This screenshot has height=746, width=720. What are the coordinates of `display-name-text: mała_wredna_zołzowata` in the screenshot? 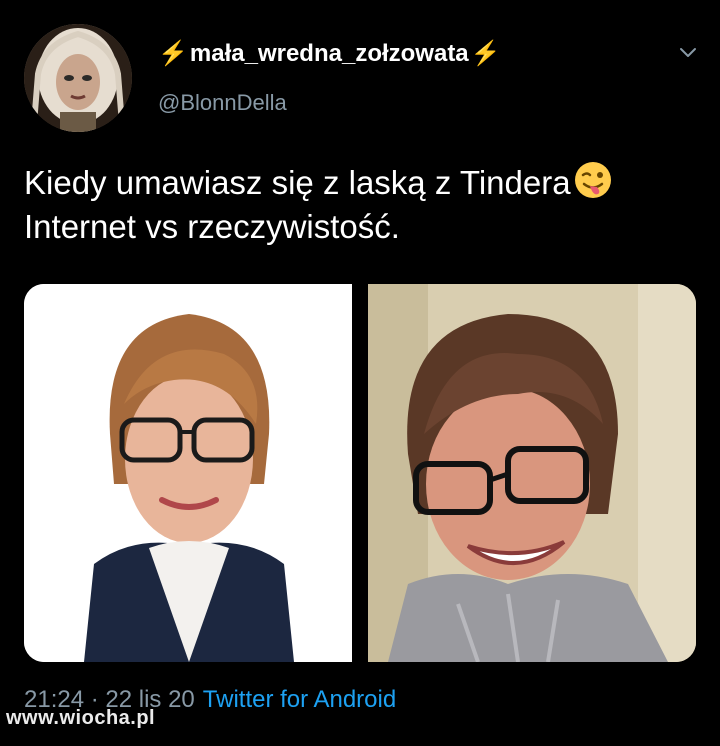 It's located at (329, 53).